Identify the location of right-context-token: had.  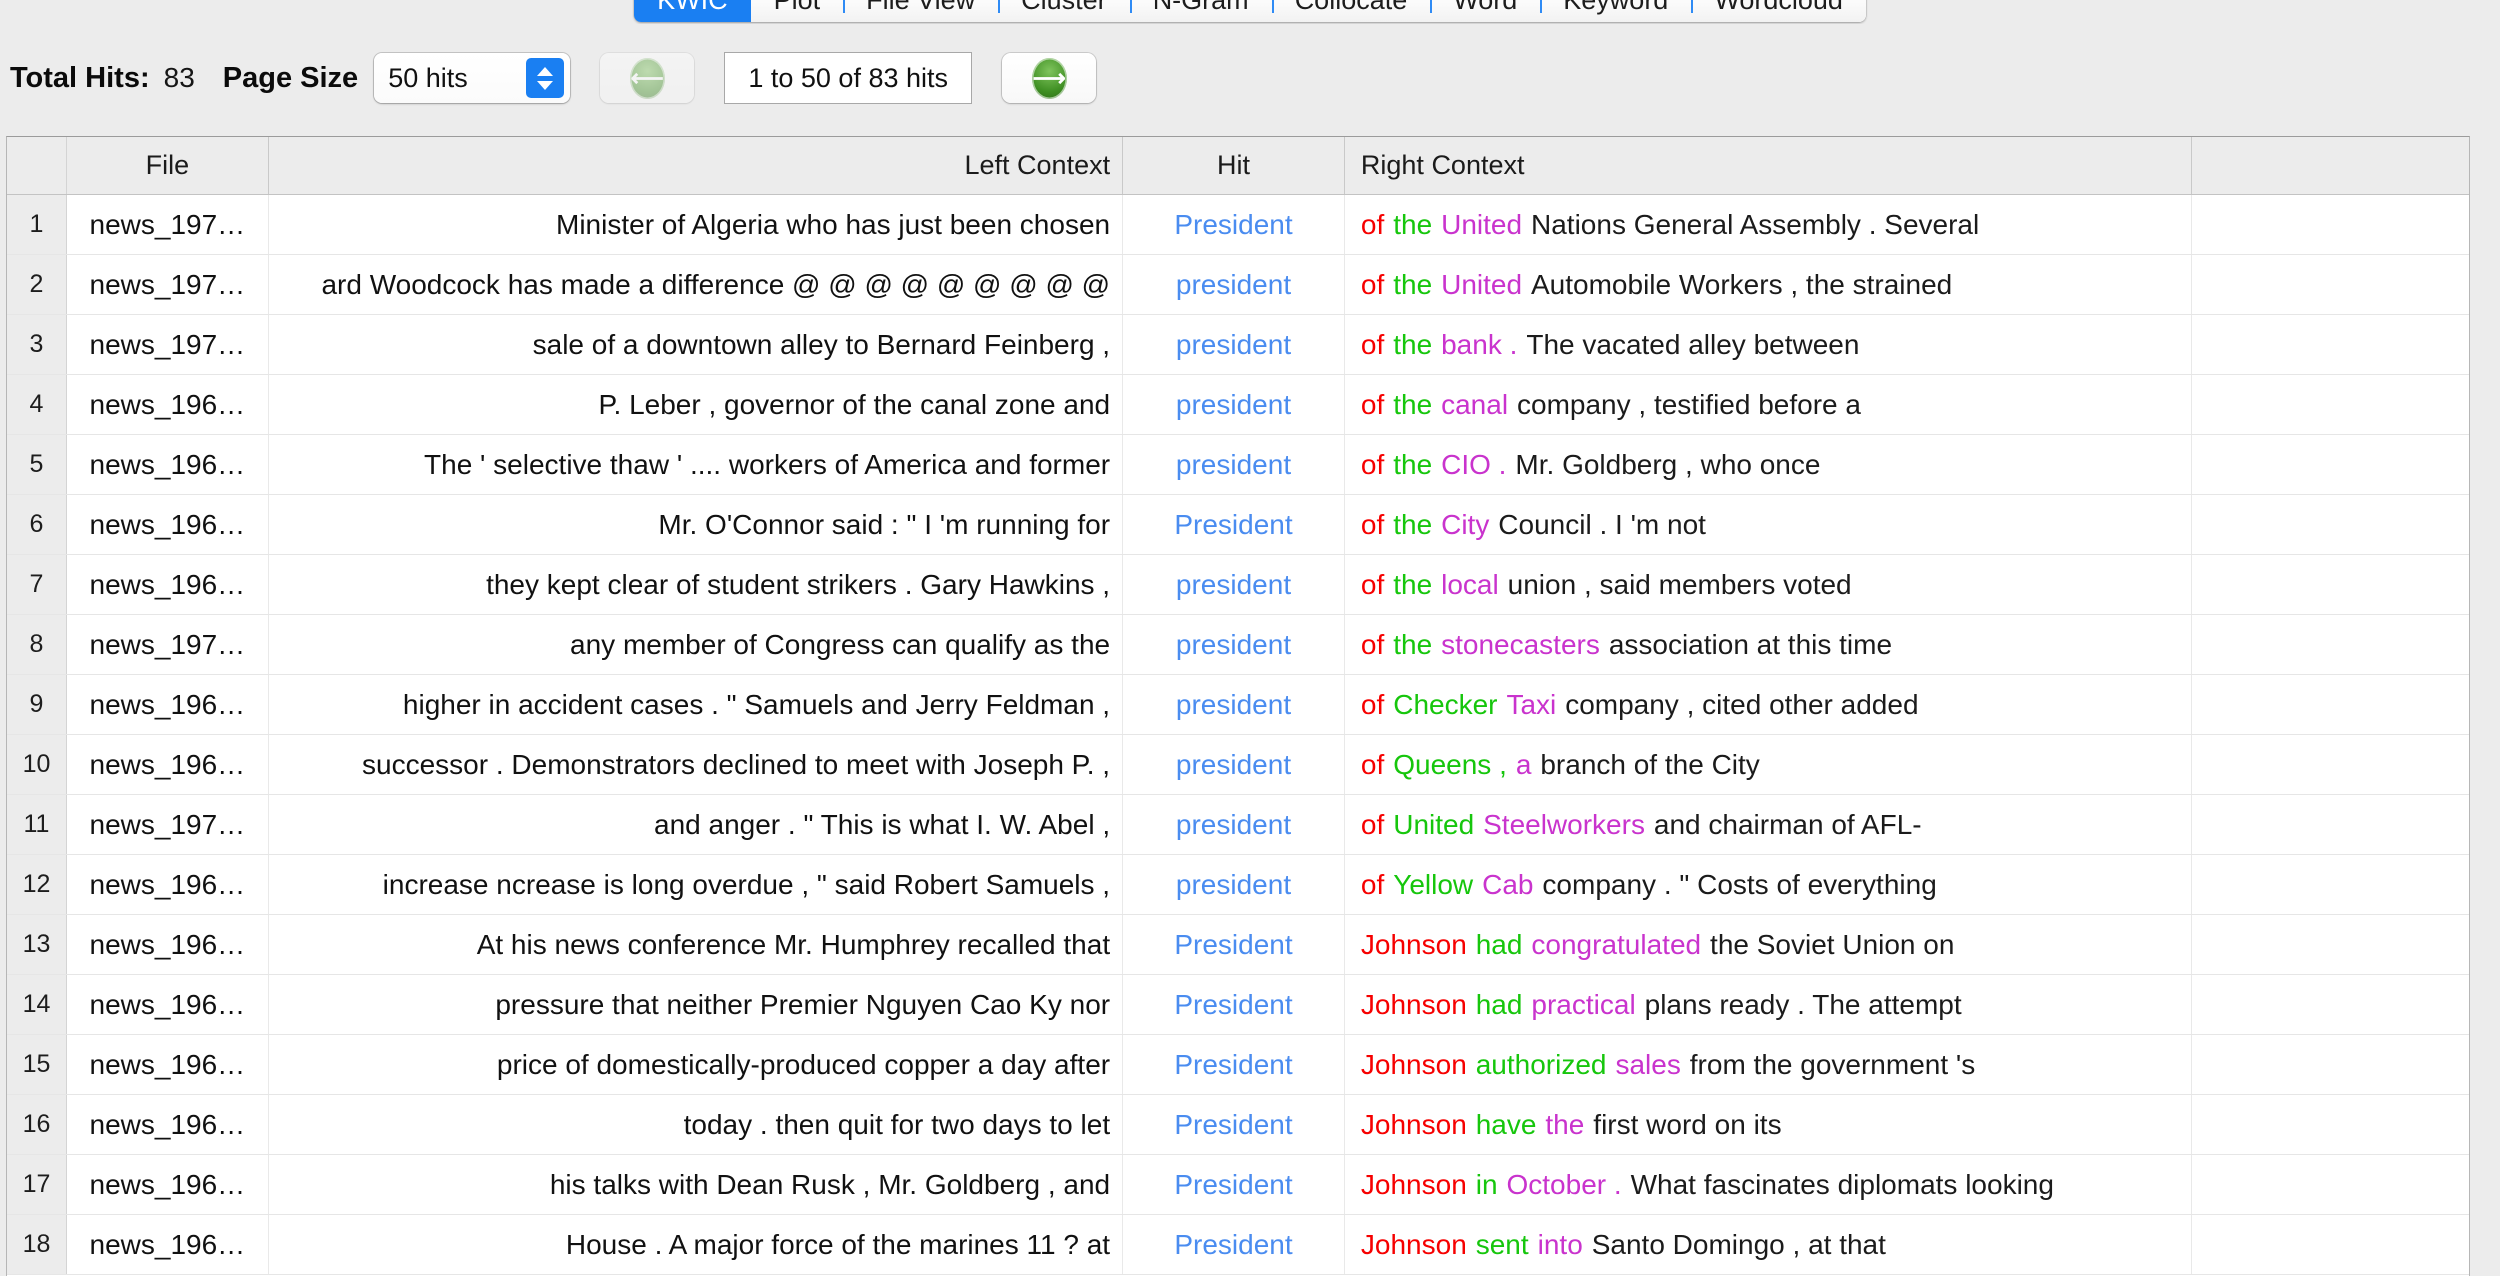
(1499, 944).